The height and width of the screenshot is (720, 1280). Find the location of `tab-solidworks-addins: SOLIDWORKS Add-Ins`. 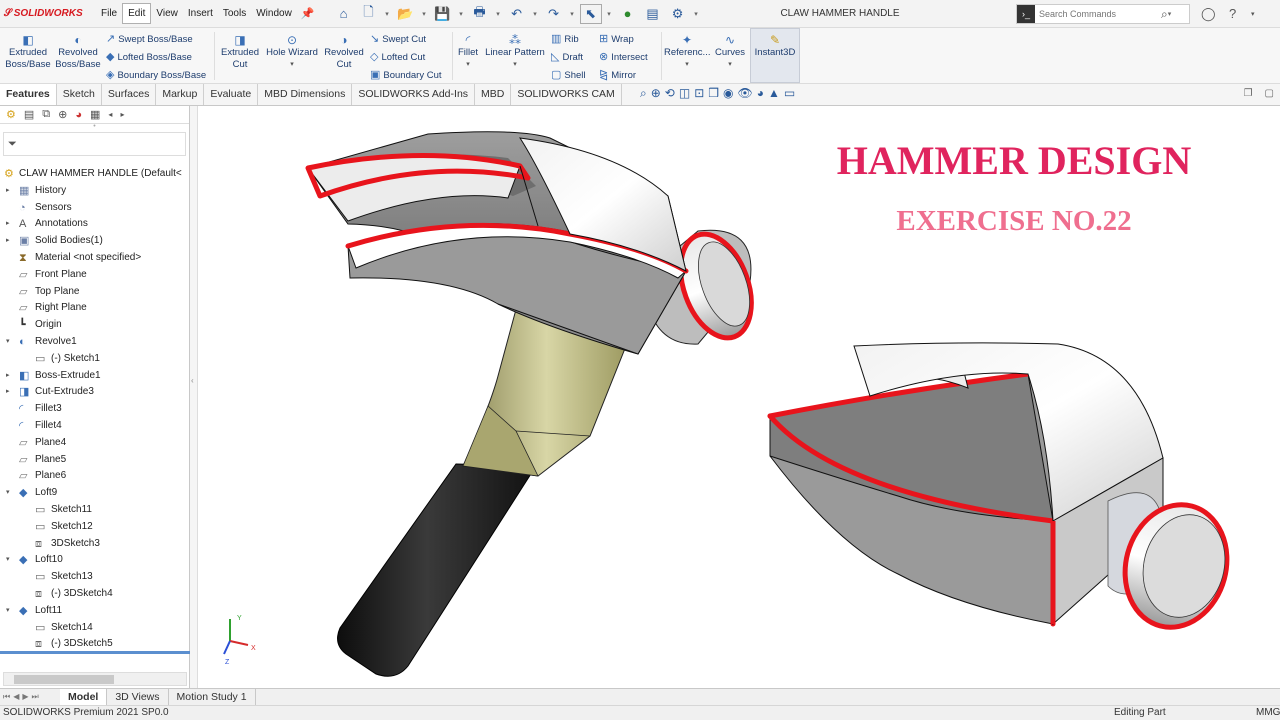

tab-solidworks-addins: SOLIDWORKS Add-Ins is located at coordinates (414, 94).